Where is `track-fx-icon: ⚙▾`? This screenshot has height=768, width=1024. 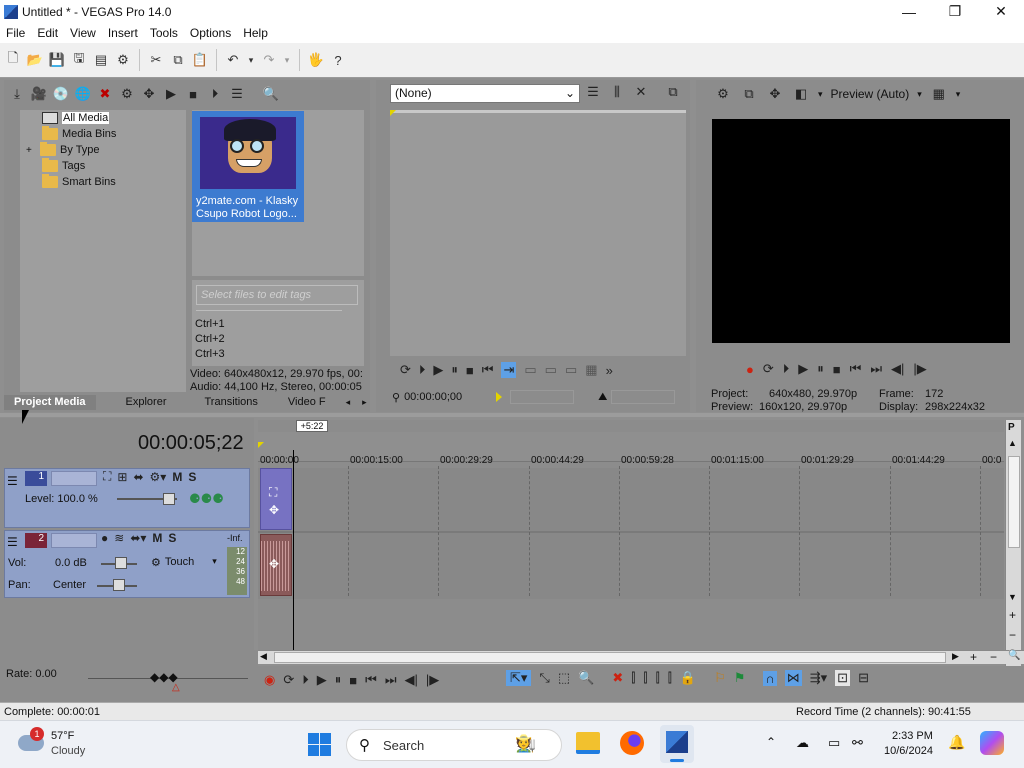
track-fx-icon: ⚙▾ is located at coordinates (158, 477).